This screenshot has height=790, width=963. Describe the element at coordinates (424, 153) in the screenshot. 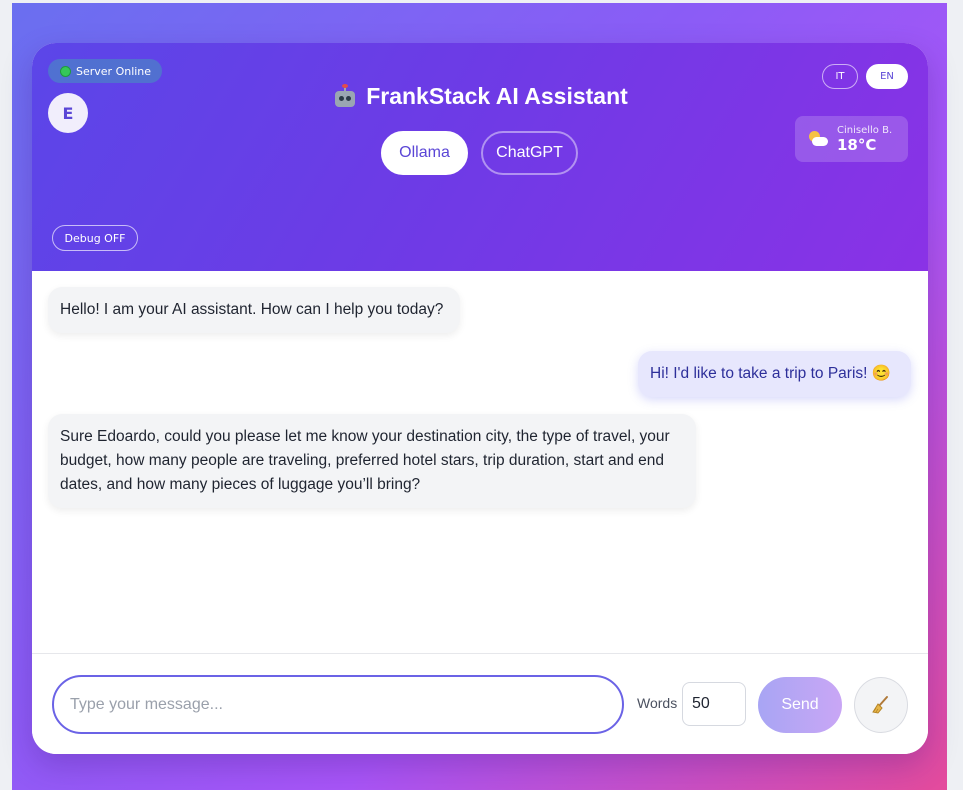

I see `tab-ollama: Ollama` at that location.